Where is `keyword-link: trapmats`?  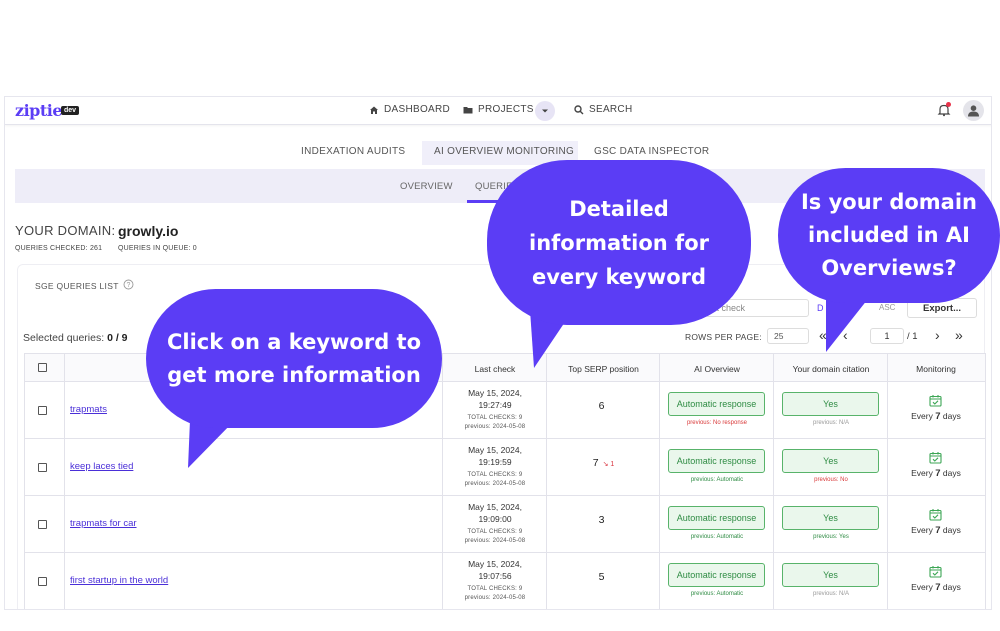 keyword-link: trapmats is located at coordinates (88, 409).